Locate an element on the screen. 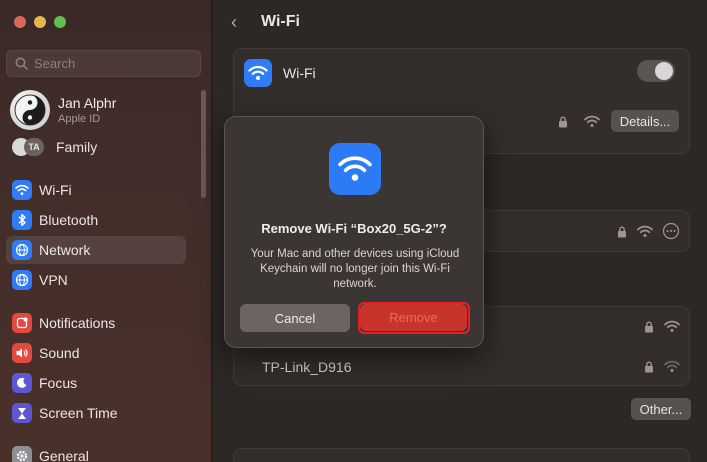 The width and height of the screenshot is (707, 462). settings-card is located at coordinates (461, 455).